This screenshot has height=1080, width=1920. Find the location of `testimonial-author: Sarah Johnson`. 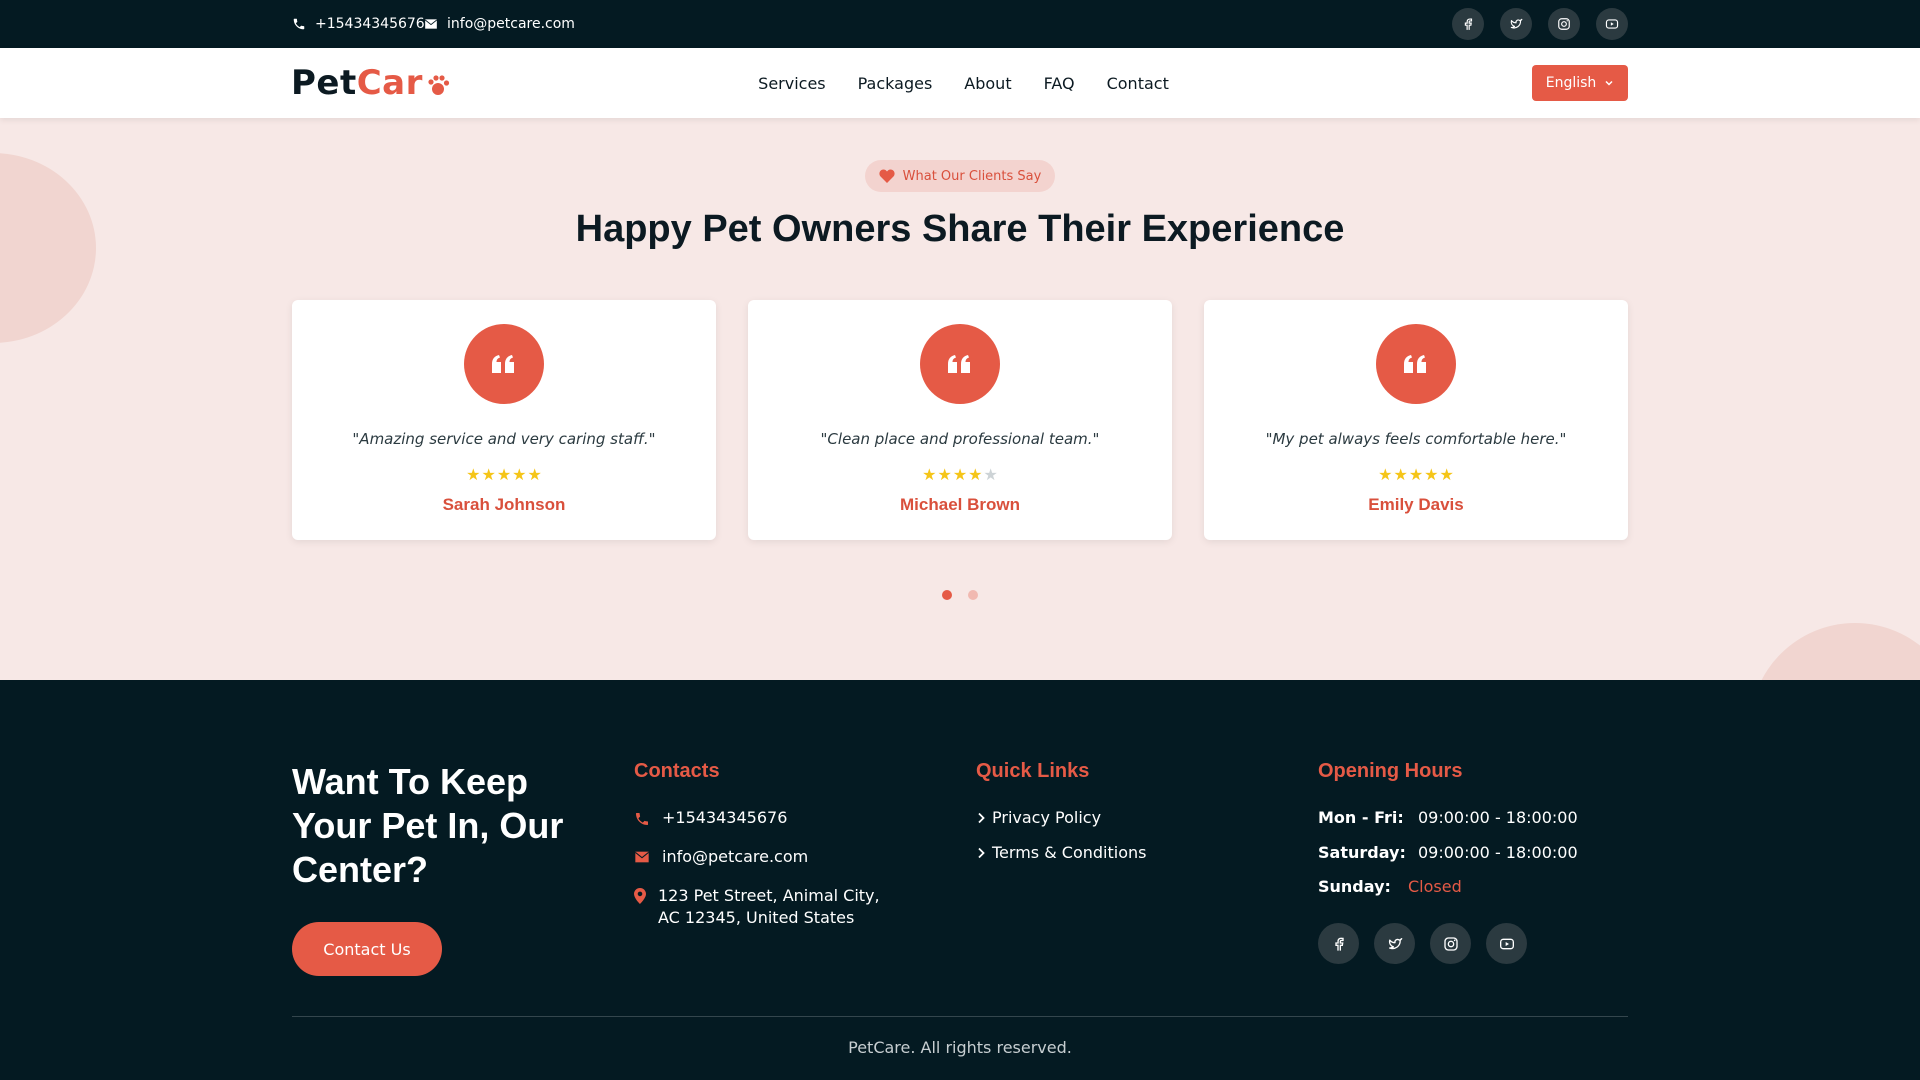

testimonial-author: Sarah Johnson is located at coordinates (504, 504).